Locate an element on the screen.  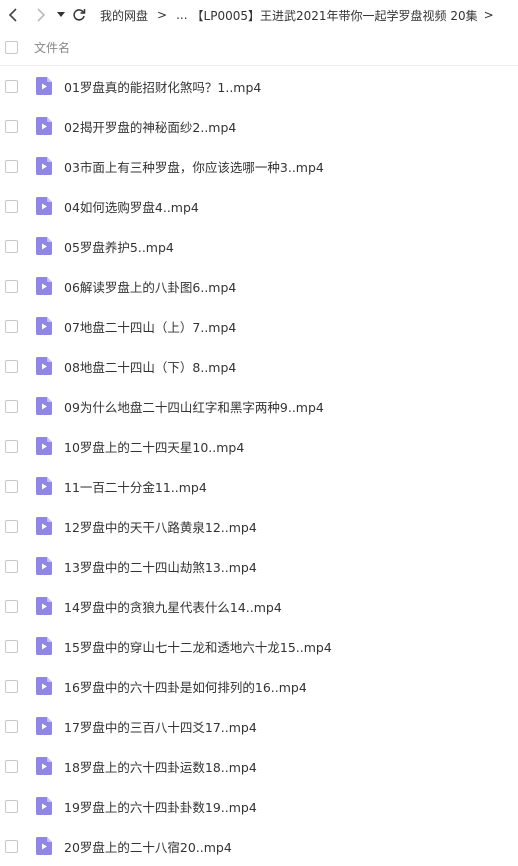
file-row: 08地盘二十四山（下）8..mp4 is located at coordinates (259, 366).